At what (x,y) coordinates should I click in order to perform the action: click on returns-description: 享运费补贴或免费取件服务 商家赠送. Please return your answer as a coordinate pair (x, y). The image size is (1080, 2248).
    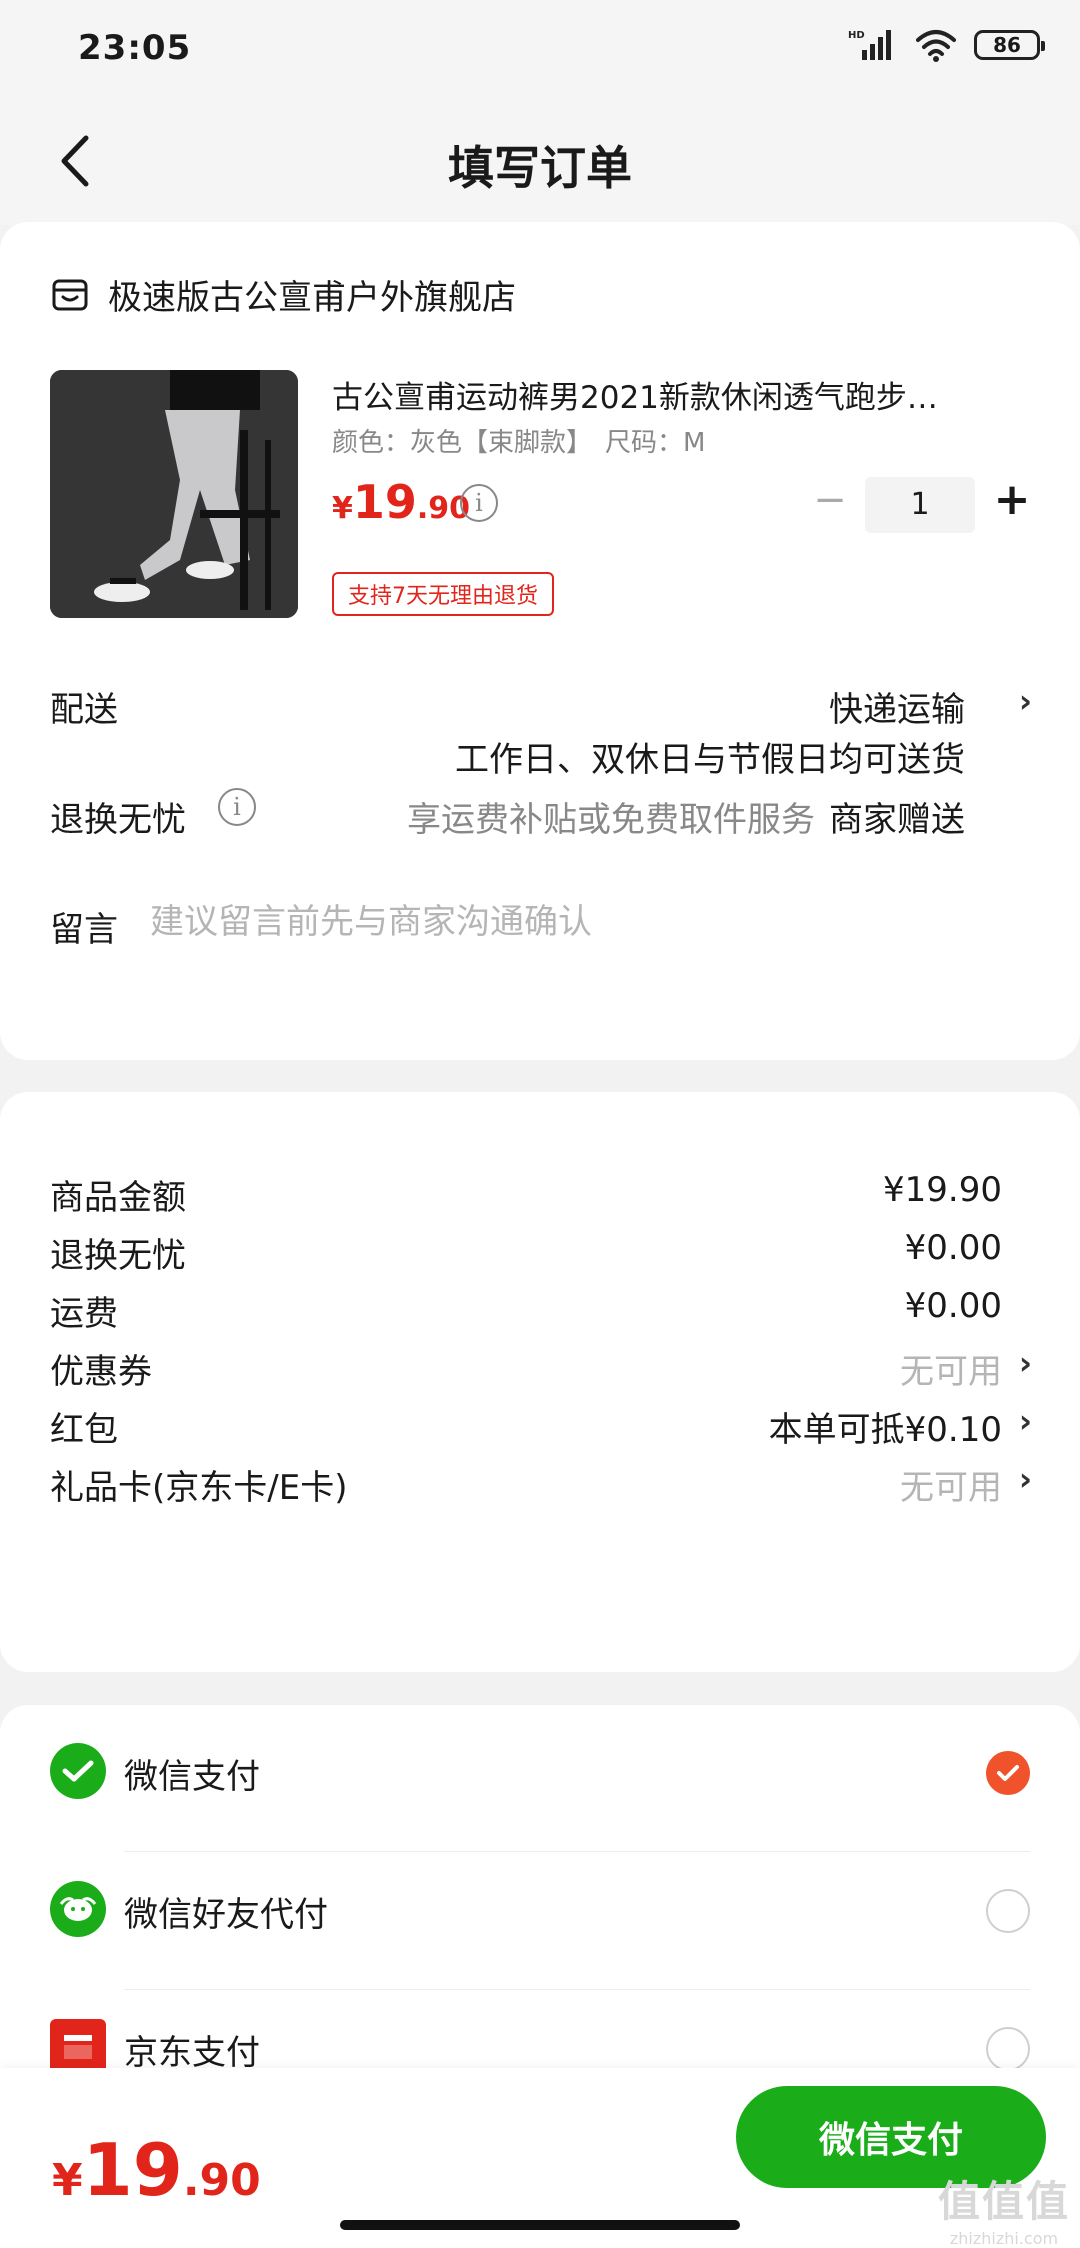
    Looking at the image, I should click on (686, 820).